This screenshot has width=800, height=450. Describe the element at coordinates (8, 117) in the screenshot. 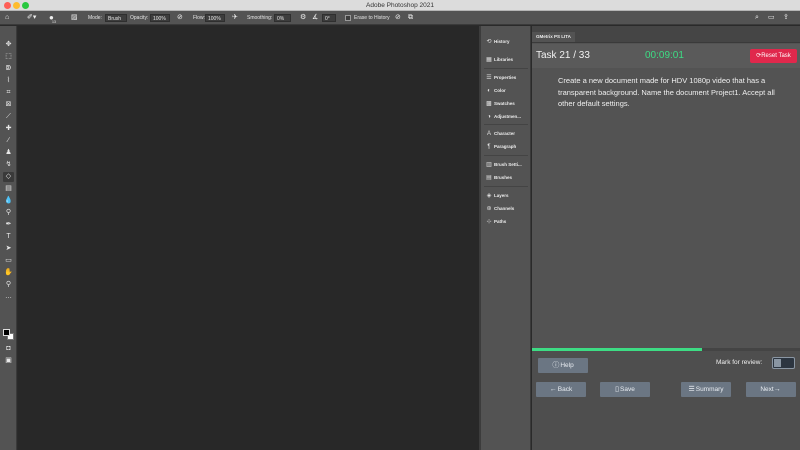

I see `eyedropper-tool-icon: ⟋` at that location.